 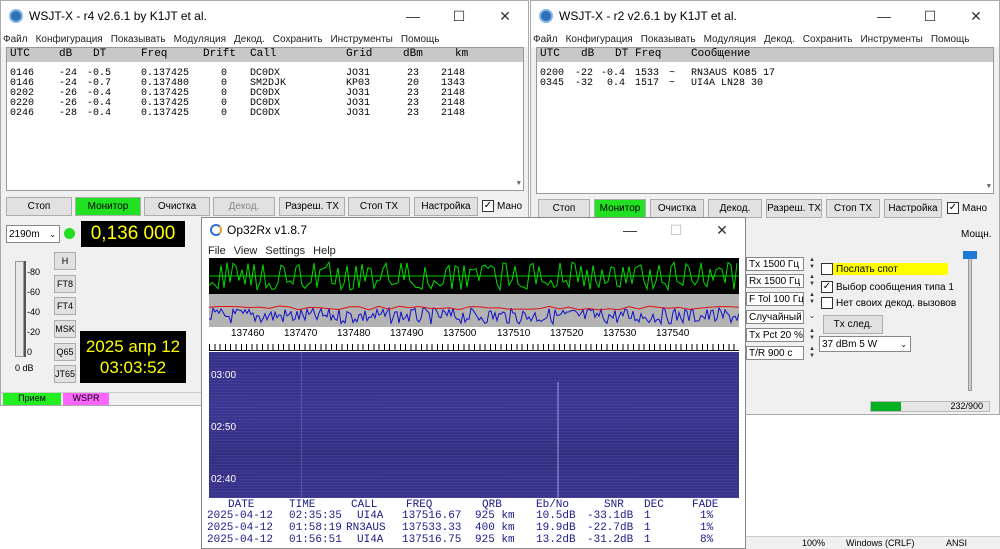 What do you see at coordinates (324, 251) in the screenshot?
I see `menu-help: Help` at bounding box center [324, 251].